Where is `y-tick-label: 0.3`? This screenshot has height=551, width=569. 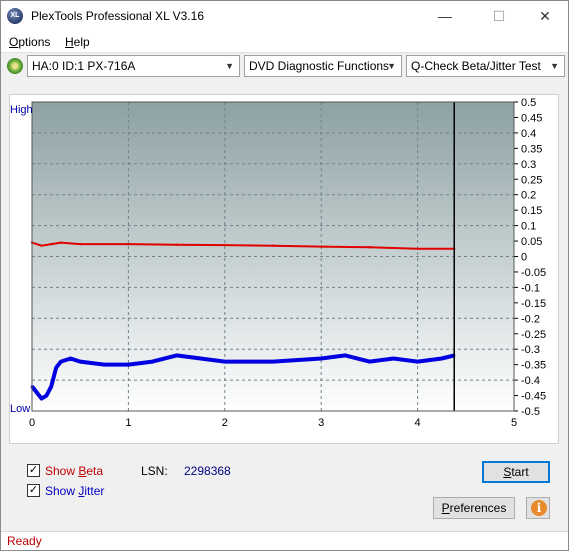
y-tick-label: 0.3 is located at coordinates (528, 165).